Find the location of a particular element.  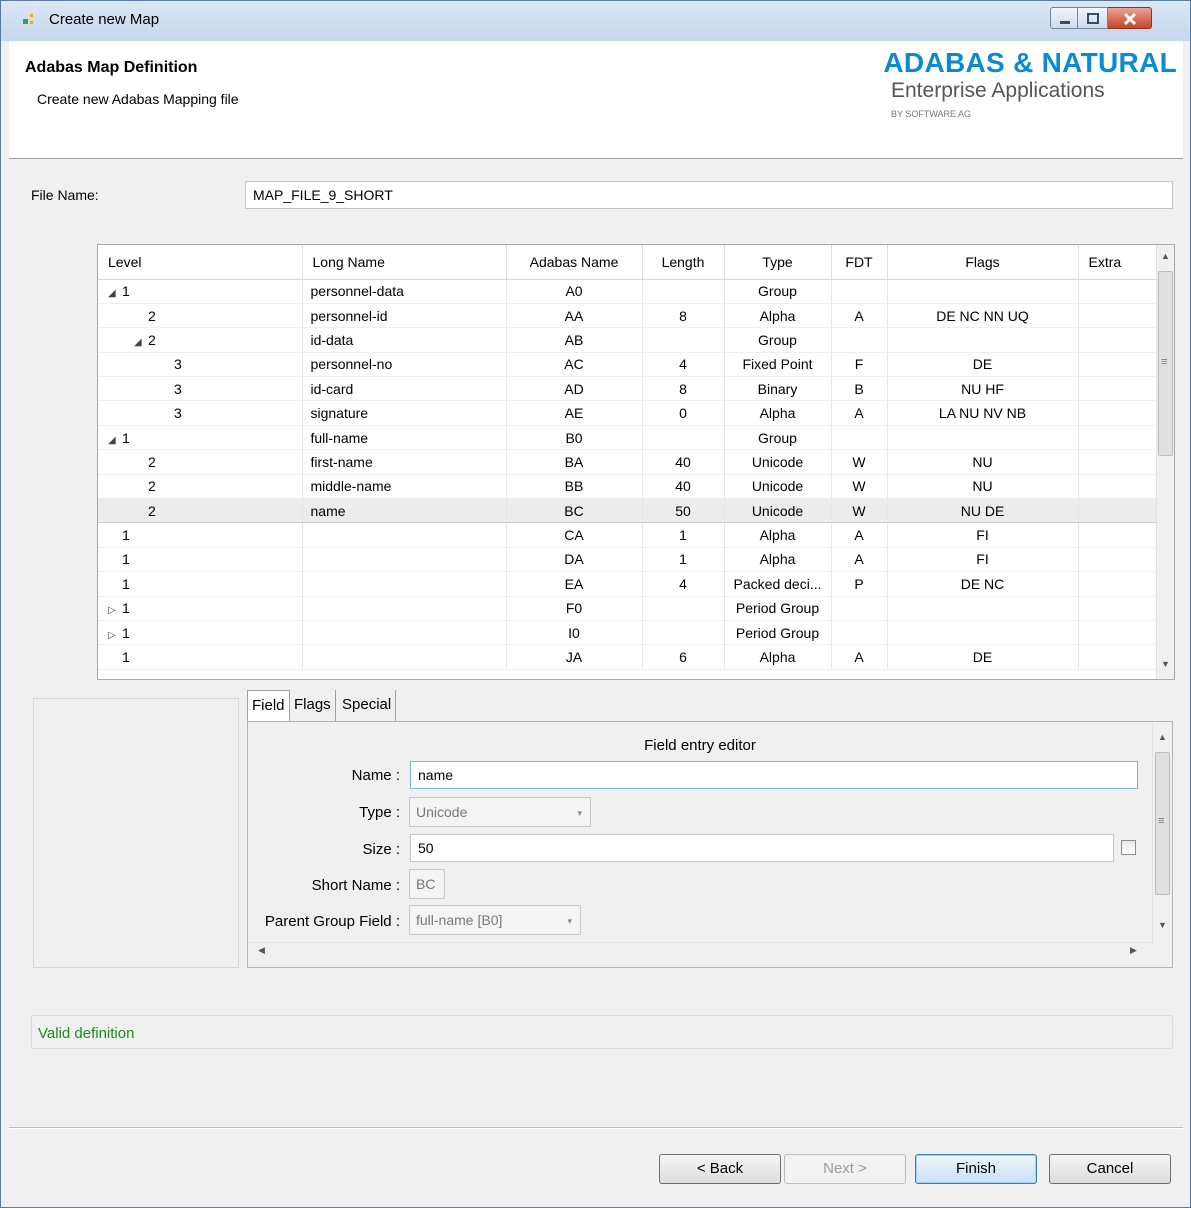

minimize-button is located at coordinates (1064, 18).